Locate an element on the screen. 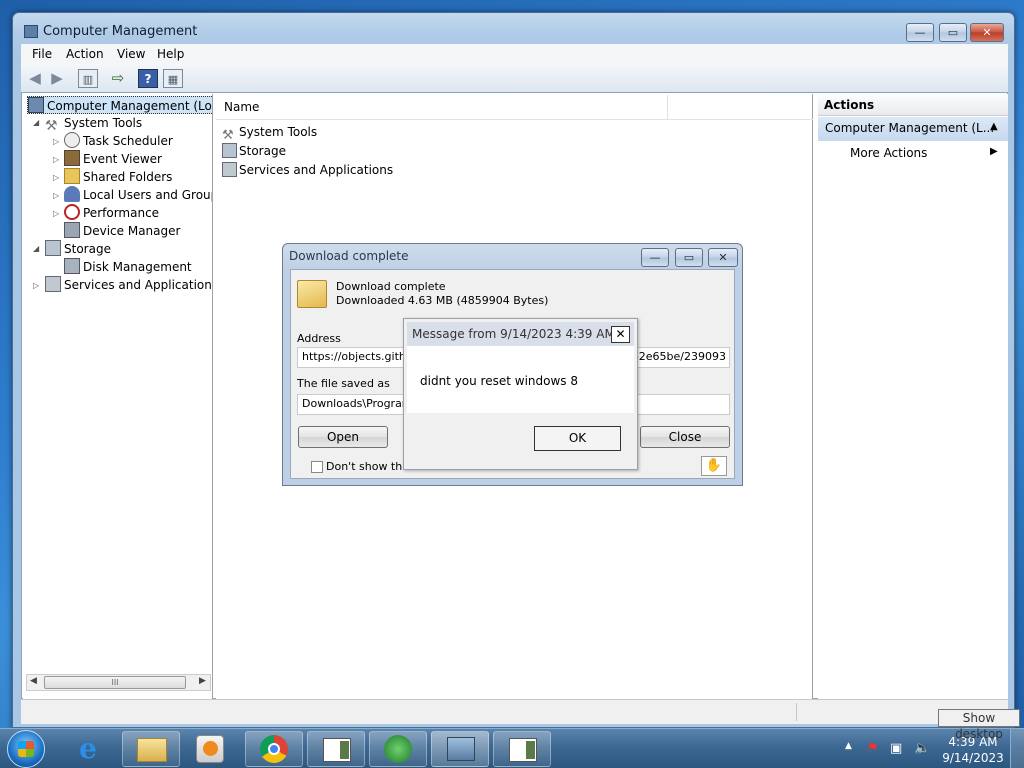 This screenshot has height=768, width=1024. status-bar is located at coordinates (514, 711).